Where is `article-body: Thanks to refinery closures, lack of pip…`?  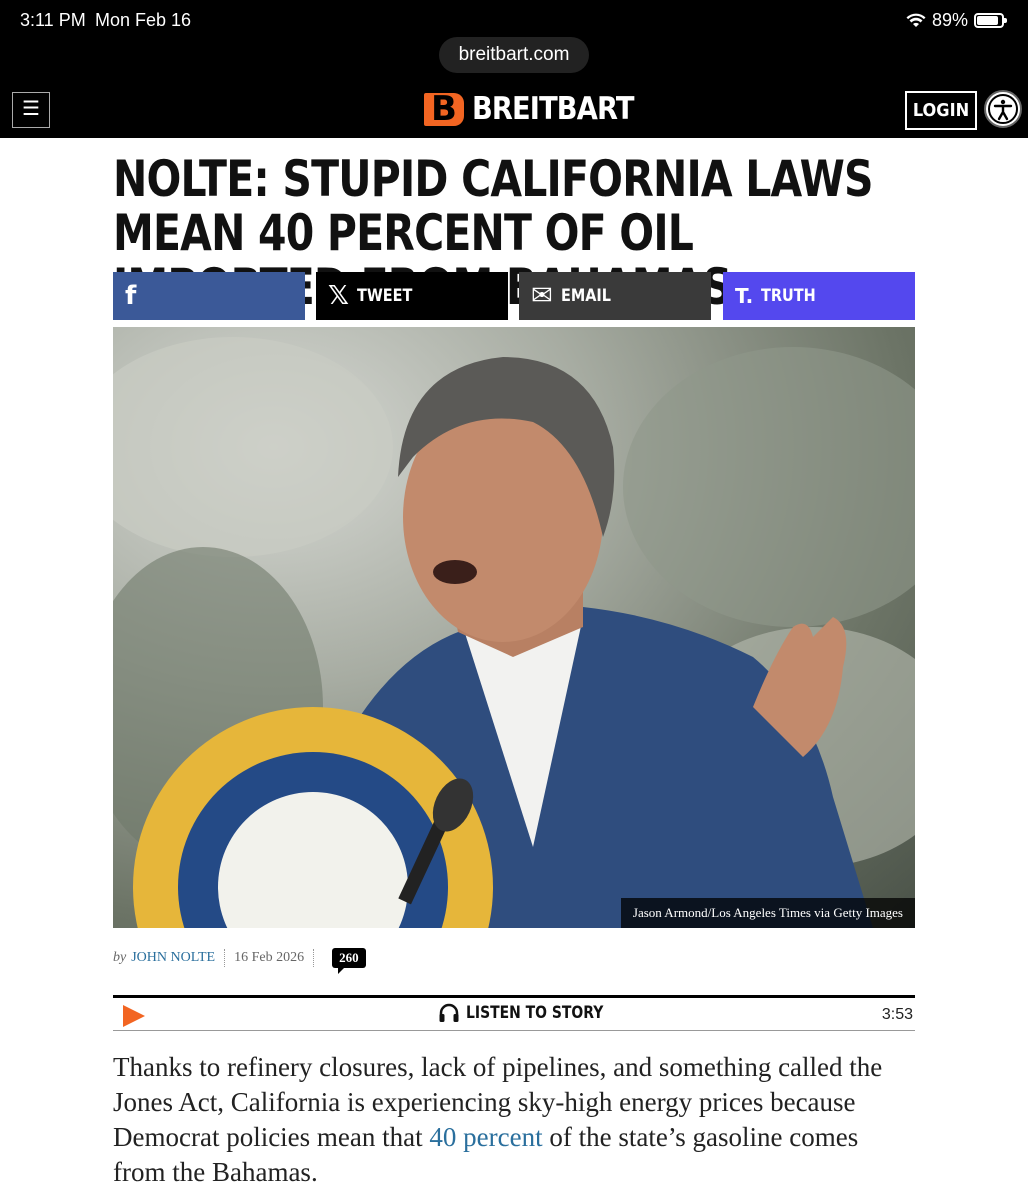
article-body: Thanks to refinery closures, lack of pip… is located at coordinates (508, 1120).